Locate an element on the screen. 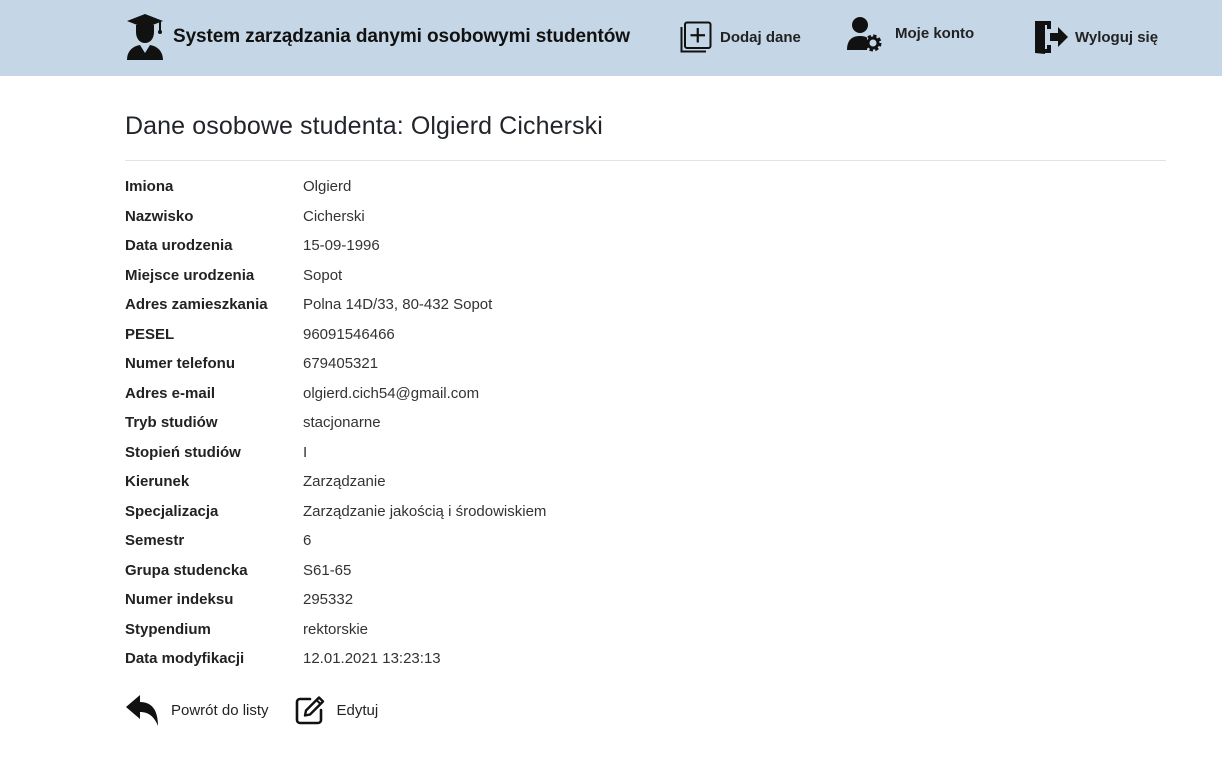 This screenshot has height=765, width=1222. field-value: olgierd.cich54@gmail.com is located at coordinates (391, 393).